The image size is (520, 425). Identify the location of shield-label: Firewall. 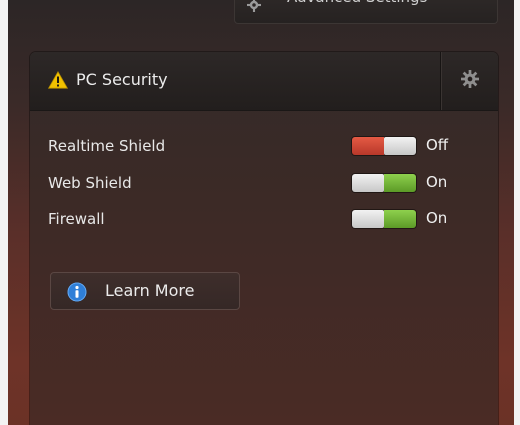
(76, 219).